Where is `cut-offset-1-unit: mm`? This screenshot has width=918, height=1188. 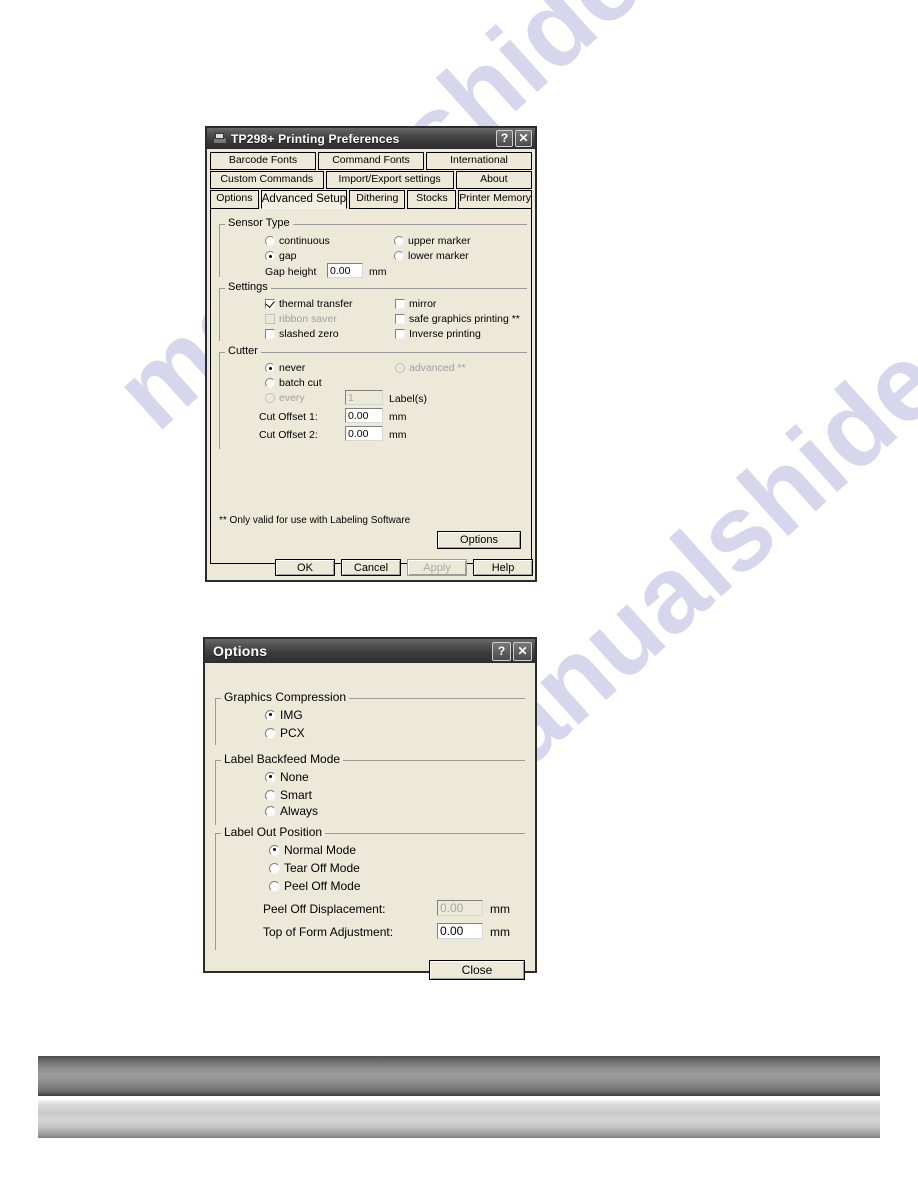 cut-offset-1-unit: mm is located at coordinates (398, 417).